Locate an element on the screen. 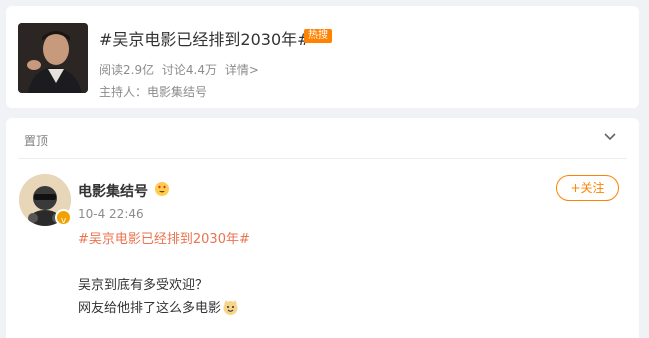  read-count: 阅读2.9亿 is located at coordinates (127, 70).